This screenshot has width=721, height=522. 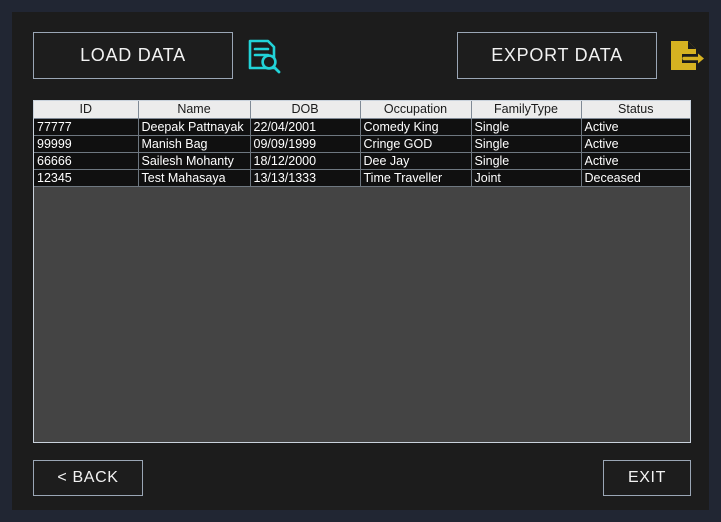 I want to click on document-export-icon, so click(x=686, y=55).